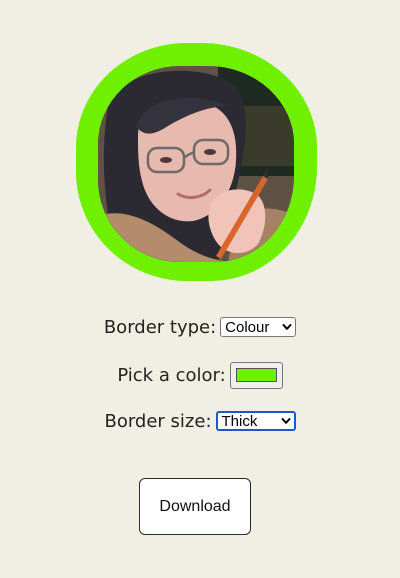 Image resolution: width=400 pixels, height=578 pixels. Describe the element at coordinates (160, 327) in the screenshot. I see `border-type-label: Border type:` at that location.